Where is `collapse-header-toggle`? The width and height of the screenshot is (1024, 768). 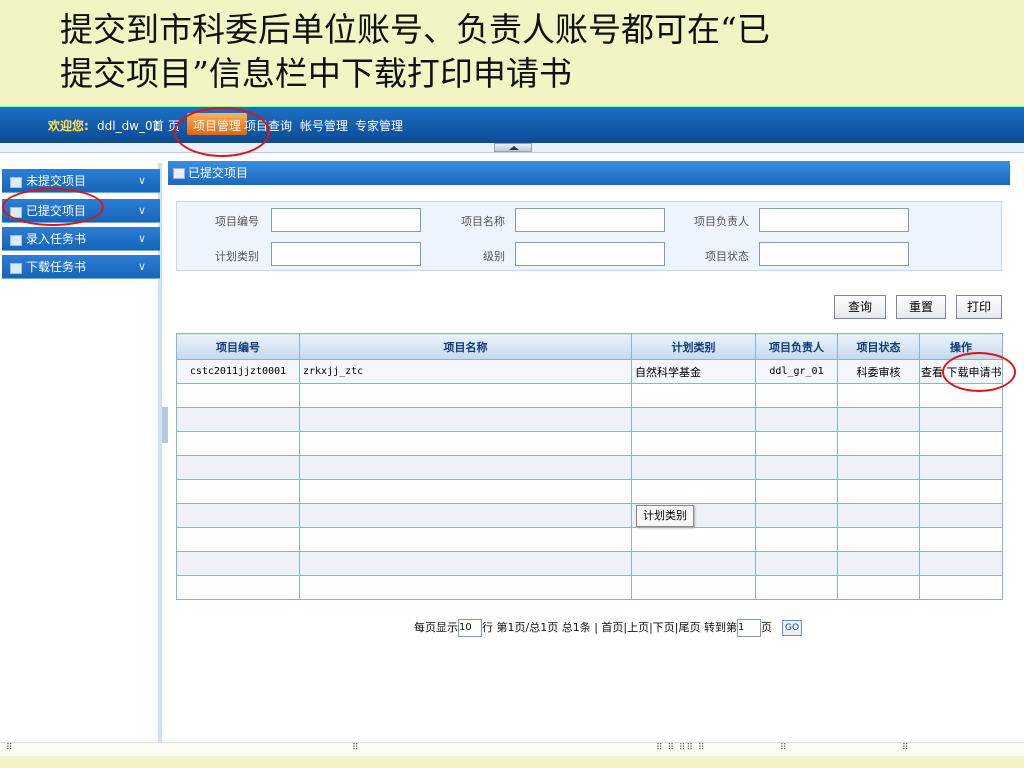 collapse-header-toggle is located at coordinates (513, 147).